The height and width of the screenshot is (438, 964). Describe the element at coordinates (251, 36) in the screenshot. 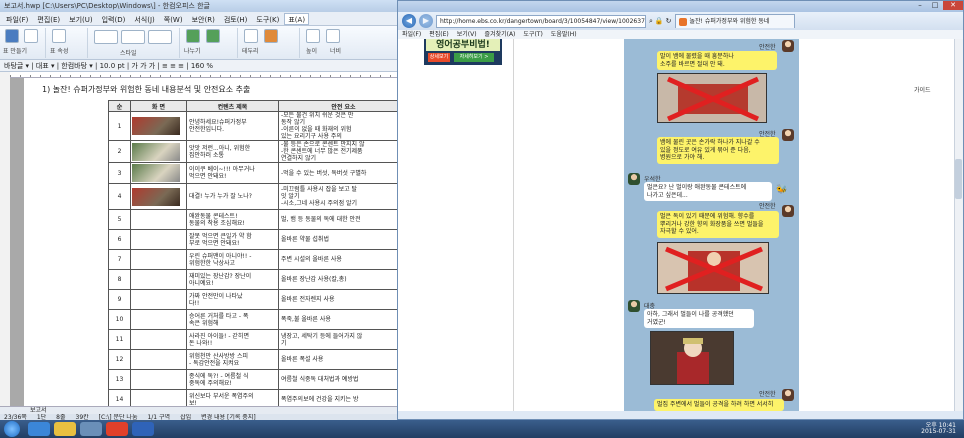

I see `border-icon` at that location.